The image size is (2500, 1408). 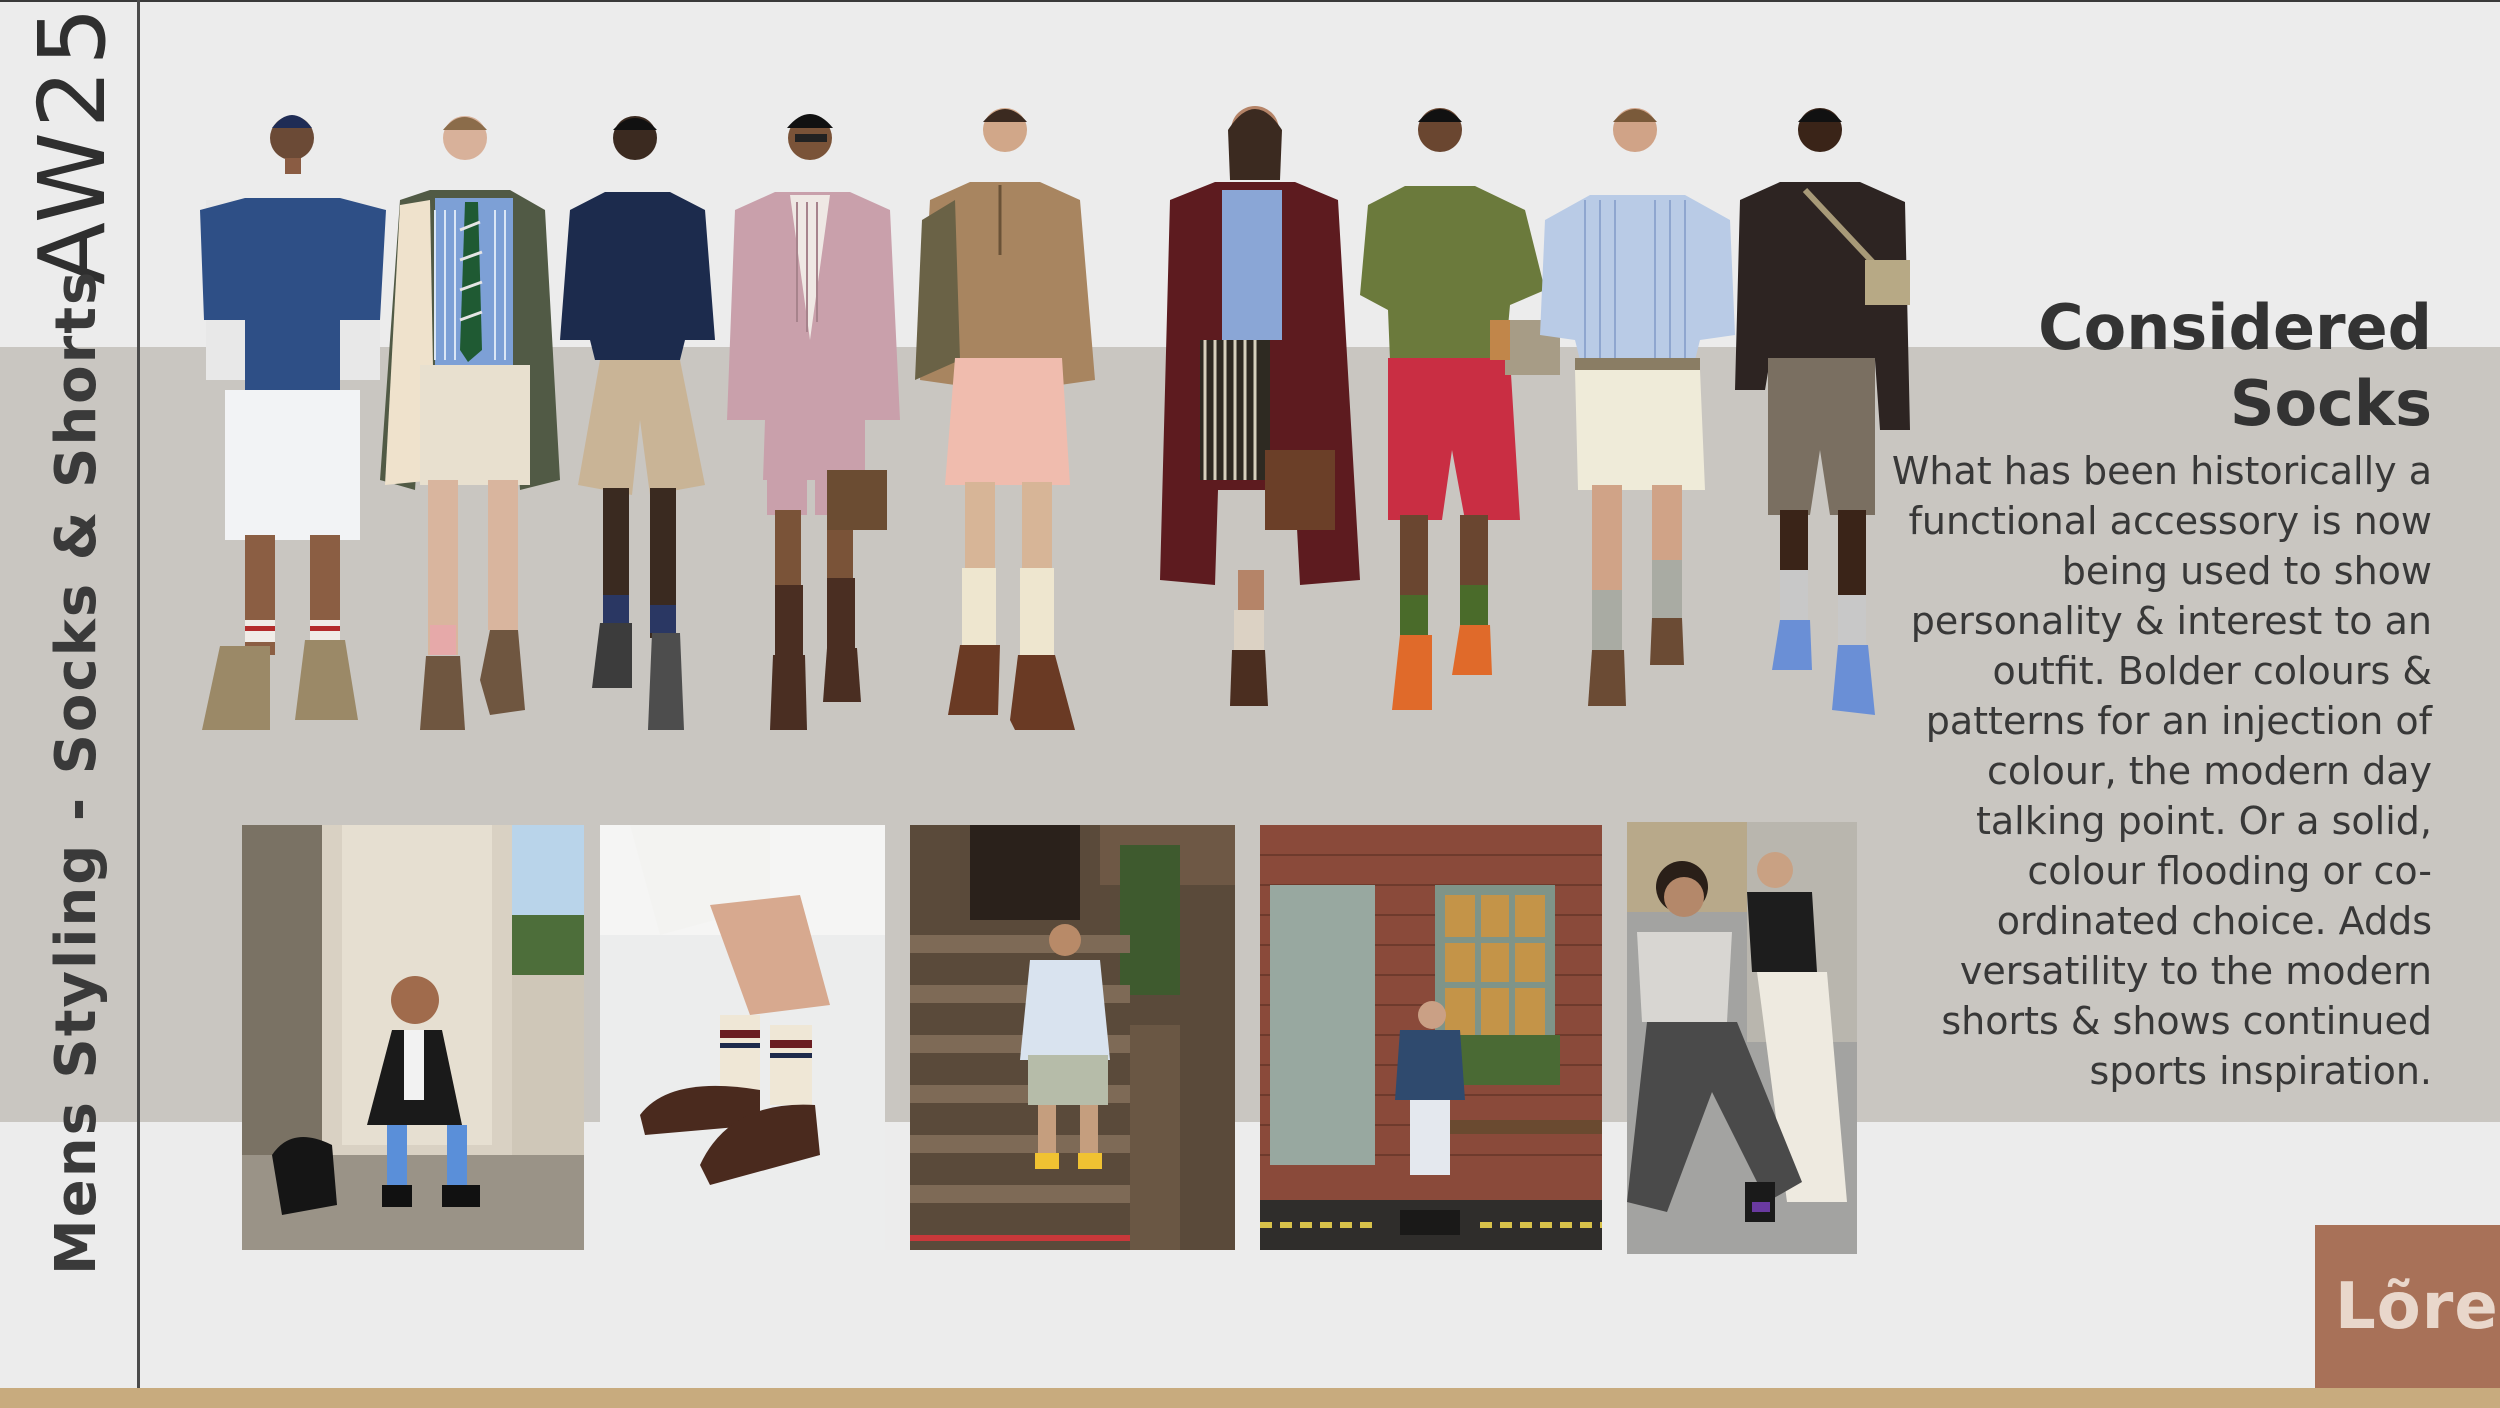 I want to click on logo-wordmark: Lõre, so click(x=2417, y=1307).